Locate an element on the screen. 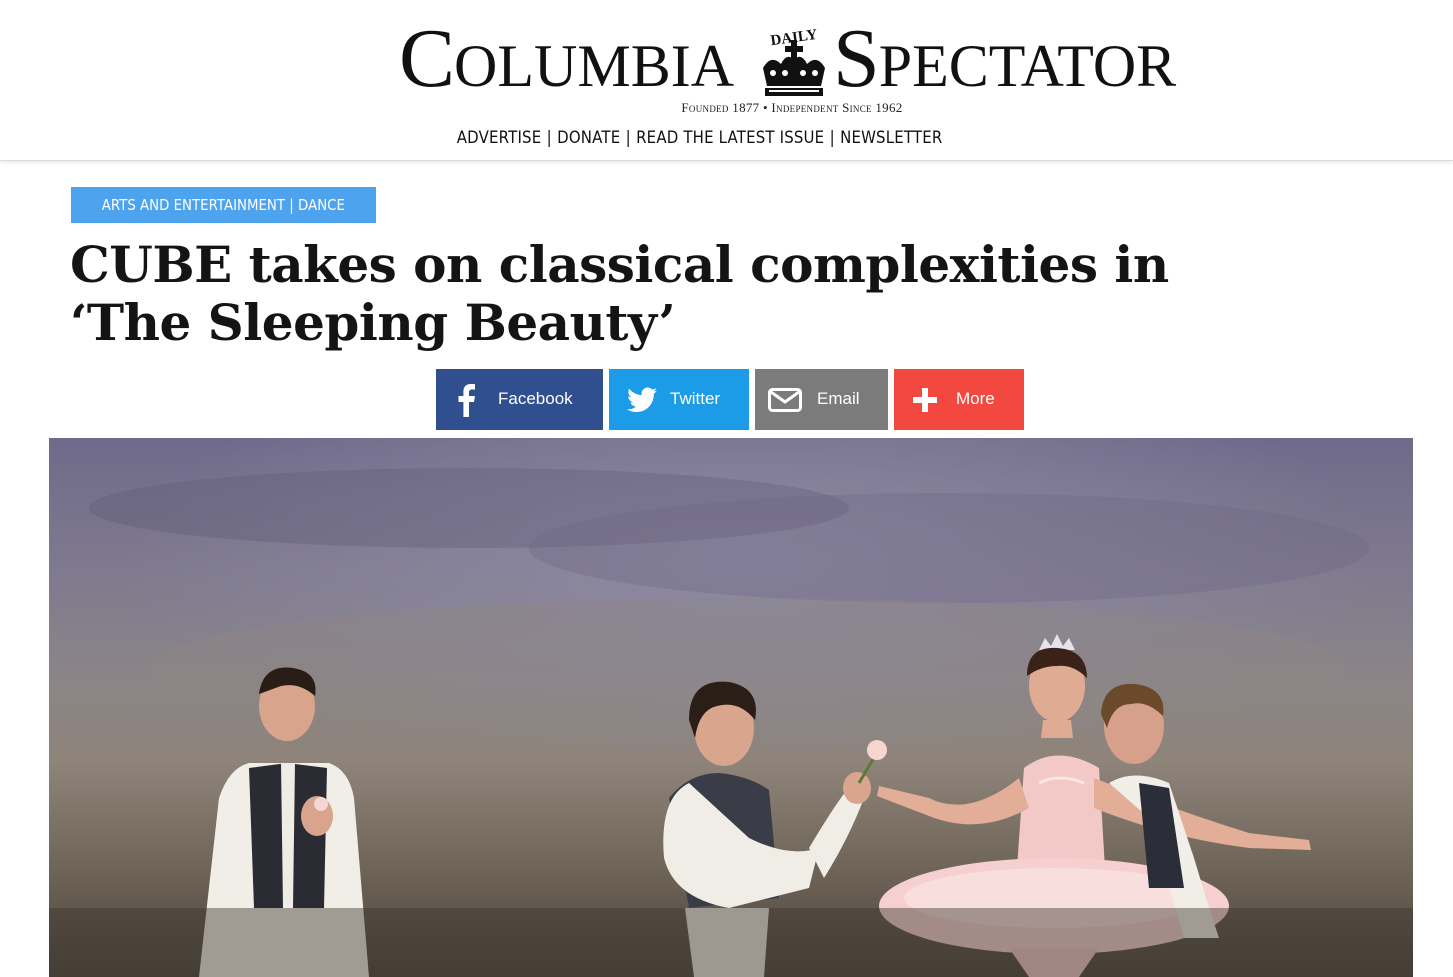 This screenshot has width=1453, height=977. email-icon is located at coordinates (785, 400).